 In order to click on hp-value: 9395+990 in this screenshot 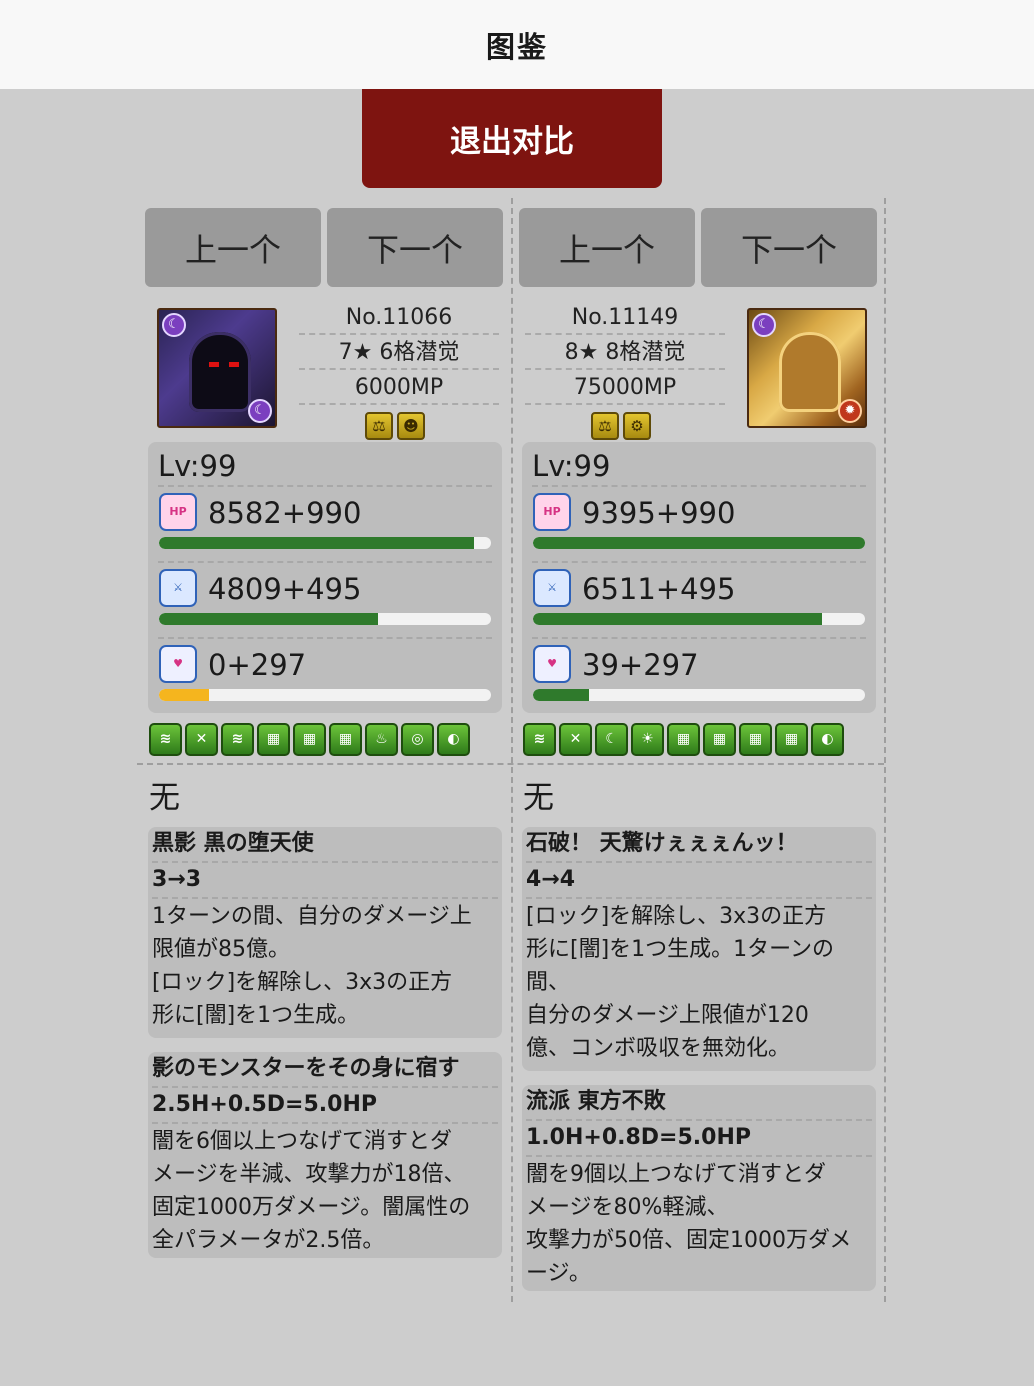, I will do `click(659, 513)`.